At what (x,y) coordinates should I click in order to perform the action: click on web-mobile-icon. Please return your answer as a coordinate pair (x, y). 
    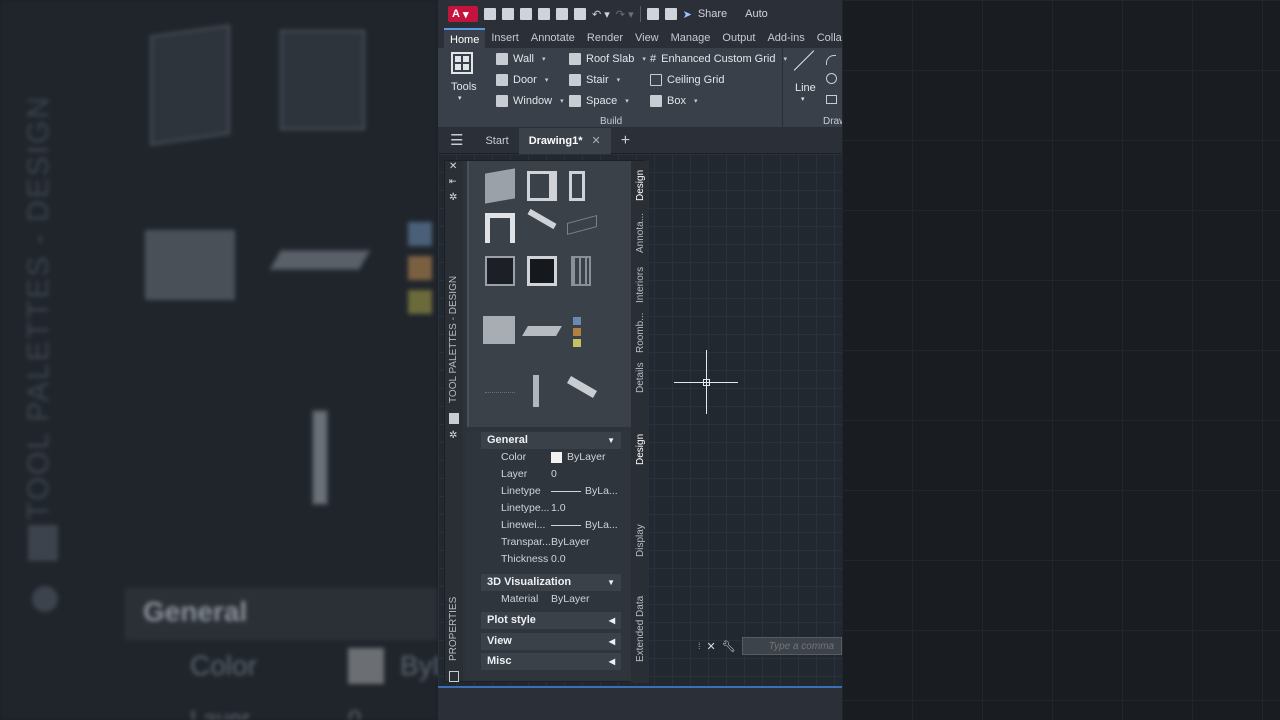
    Looking at the image, I should click on (562, 14).